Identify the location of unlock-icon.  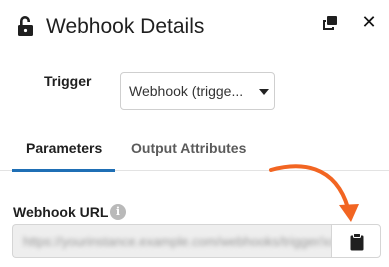
(25, 26).